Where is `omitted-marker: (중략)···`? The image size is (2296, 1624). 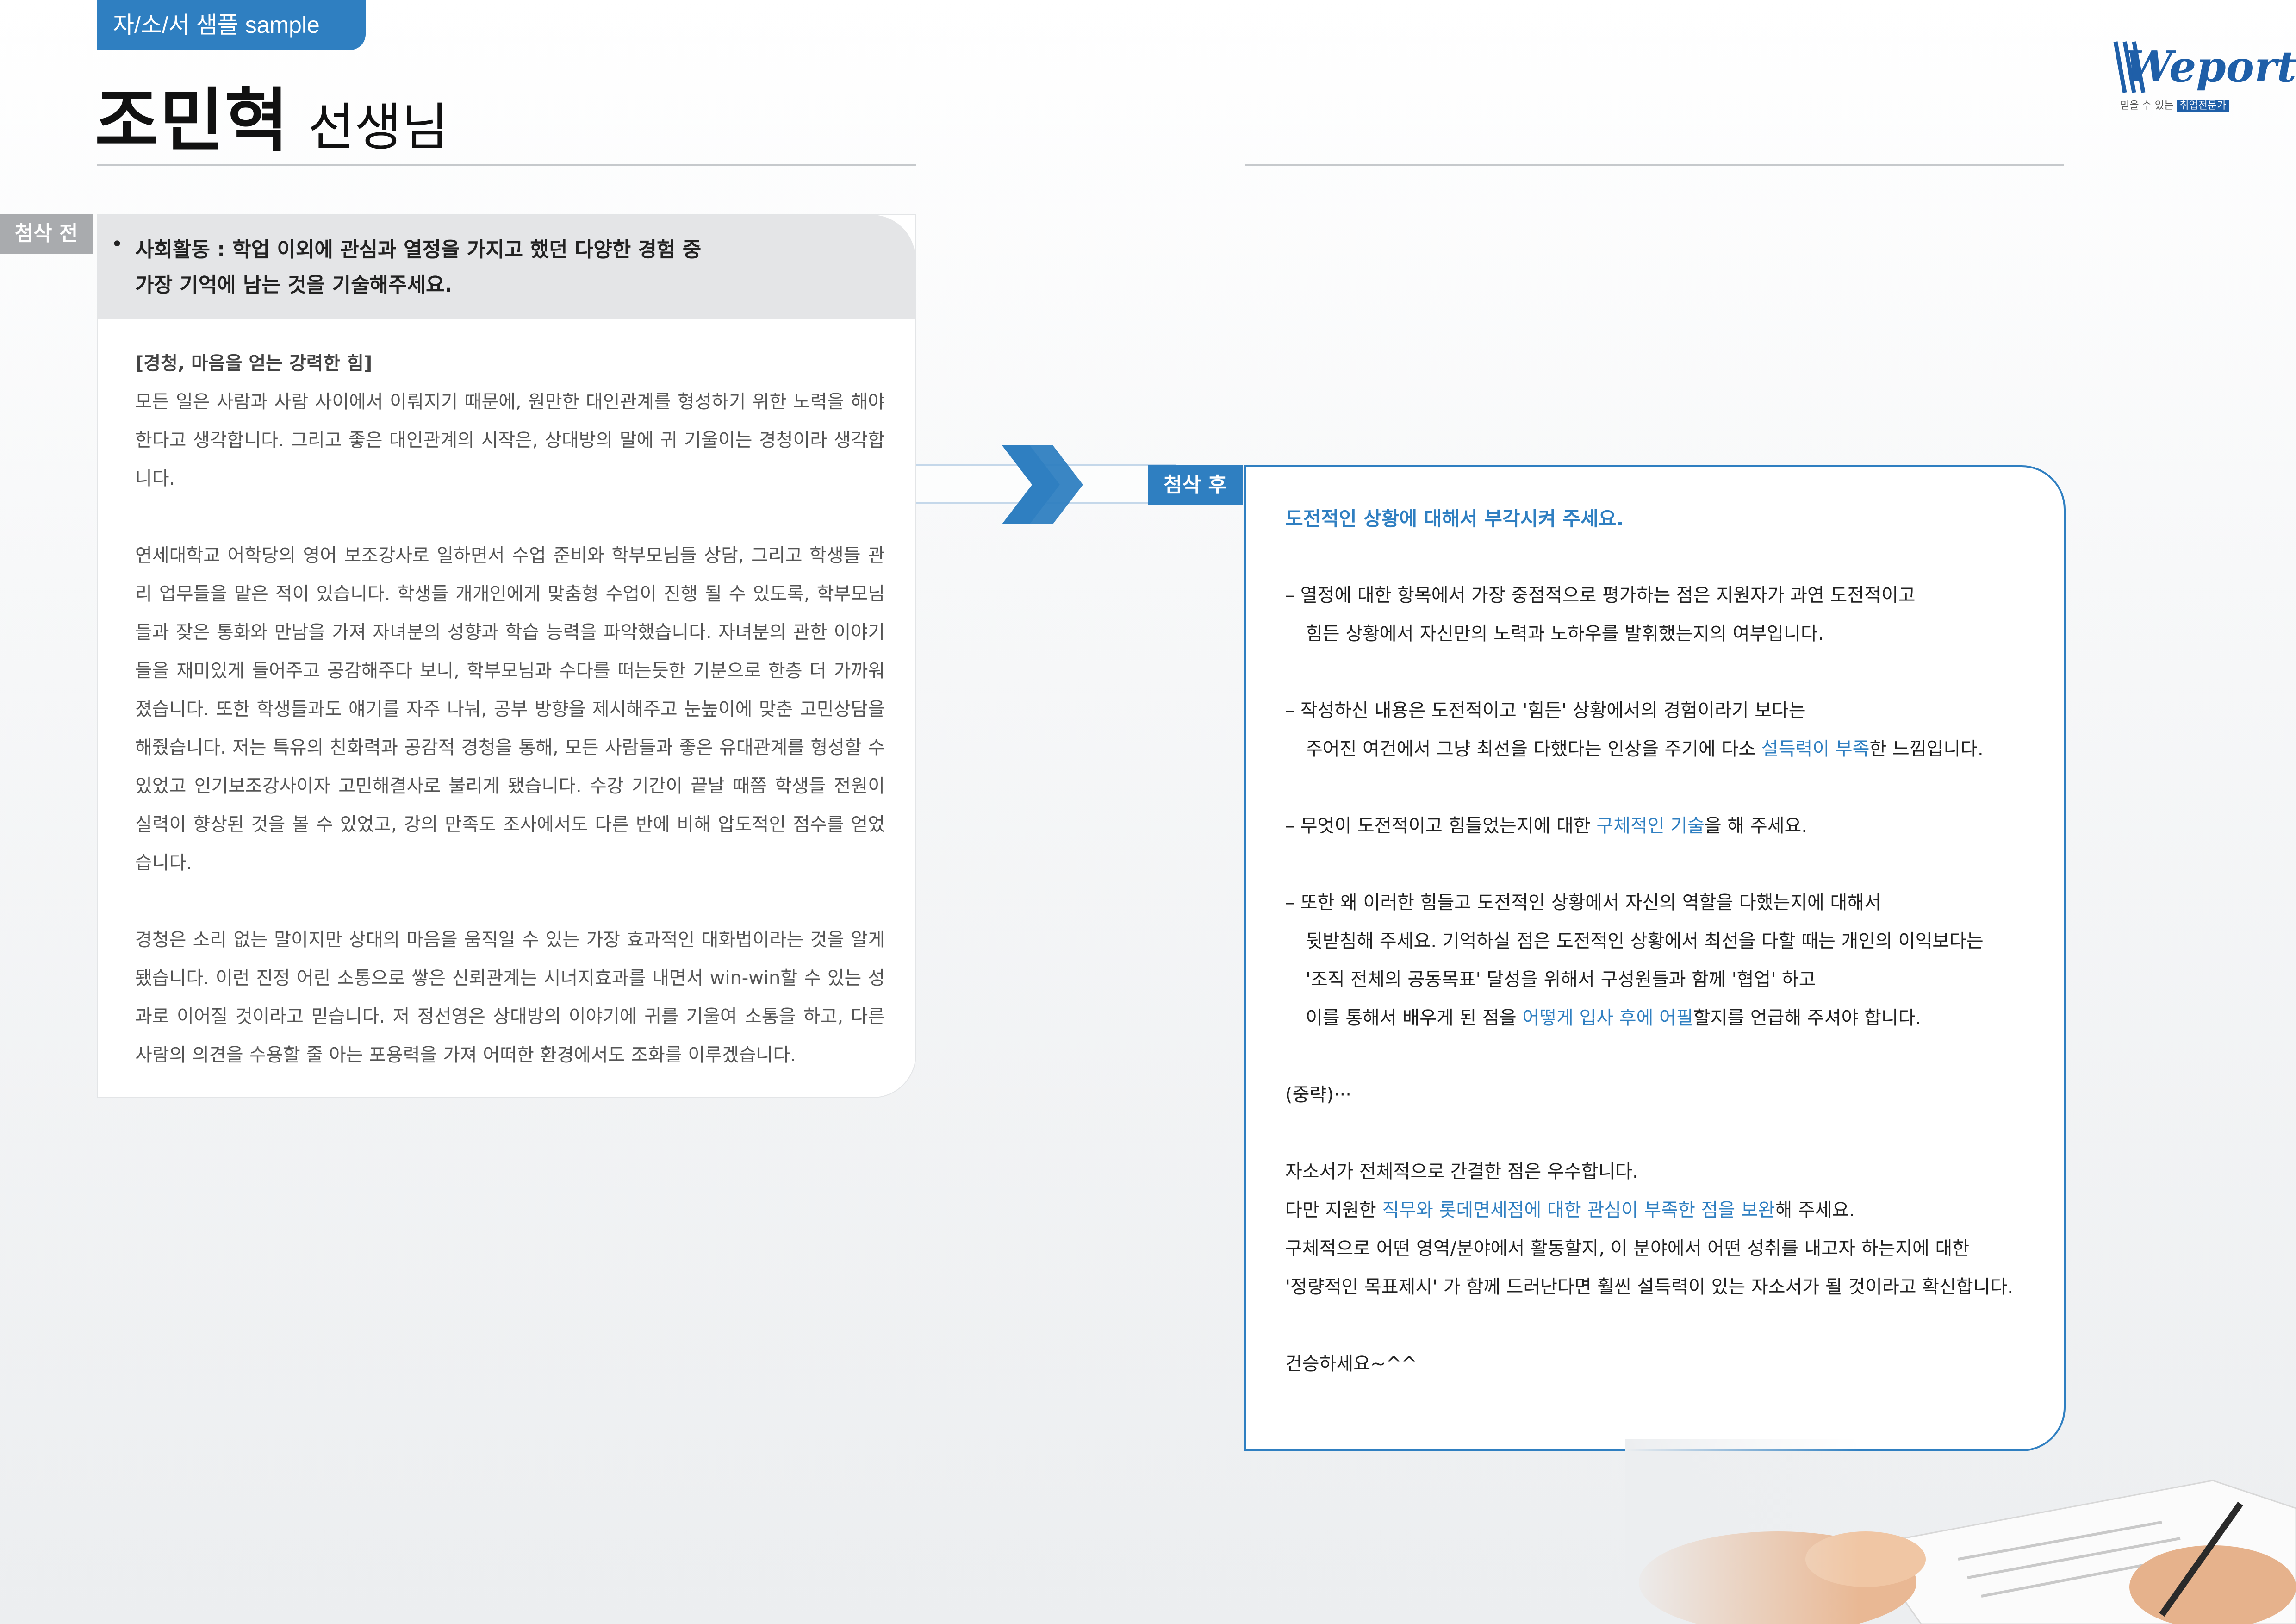 omitted-marker: (중략)··· is located at coordinates (1318, 1095).